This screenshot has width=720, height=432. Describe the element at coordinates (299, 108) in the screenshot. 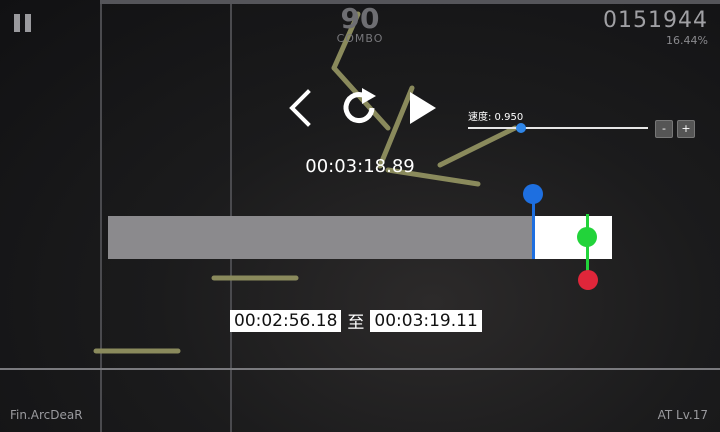

I see `back-icon` at that location.